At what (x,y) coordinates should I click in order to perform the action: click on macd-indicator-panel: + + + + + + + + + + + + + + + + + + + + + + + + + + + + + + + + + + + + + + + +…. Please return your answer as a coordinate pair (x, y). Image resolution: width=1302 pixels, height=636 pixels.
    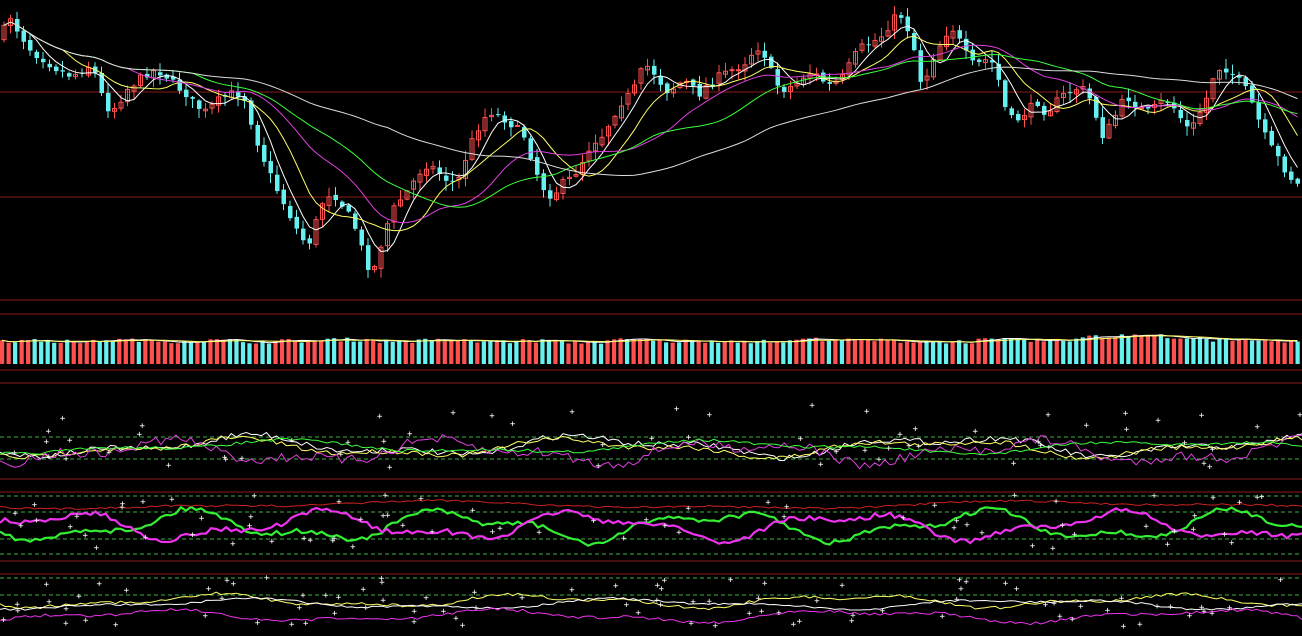
    Looking at the image, I should click on (651, 603).